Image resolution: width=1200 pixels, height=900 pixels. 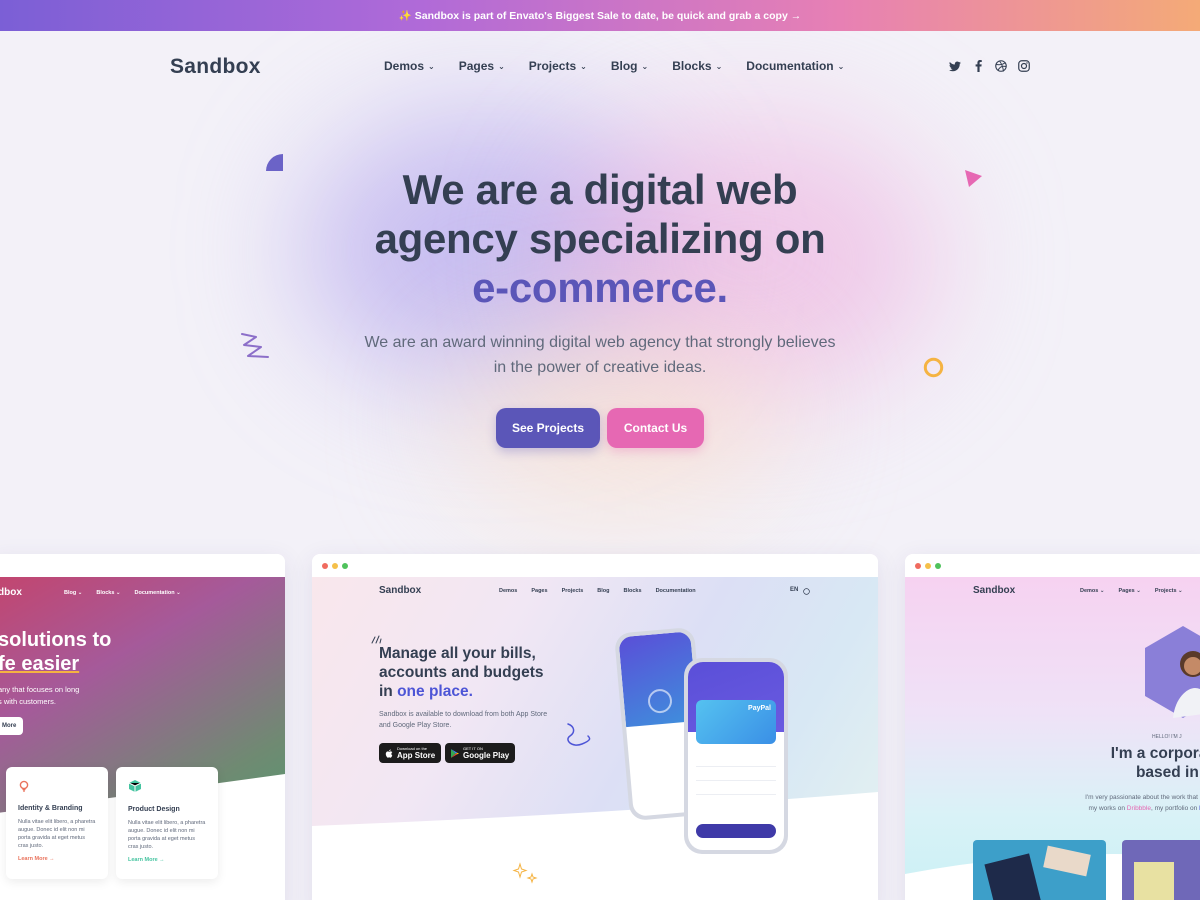 What do you see at coordinates (794, 590) in the screenshot?
I see `language-selector: EN` at bounding box center [794, 590].